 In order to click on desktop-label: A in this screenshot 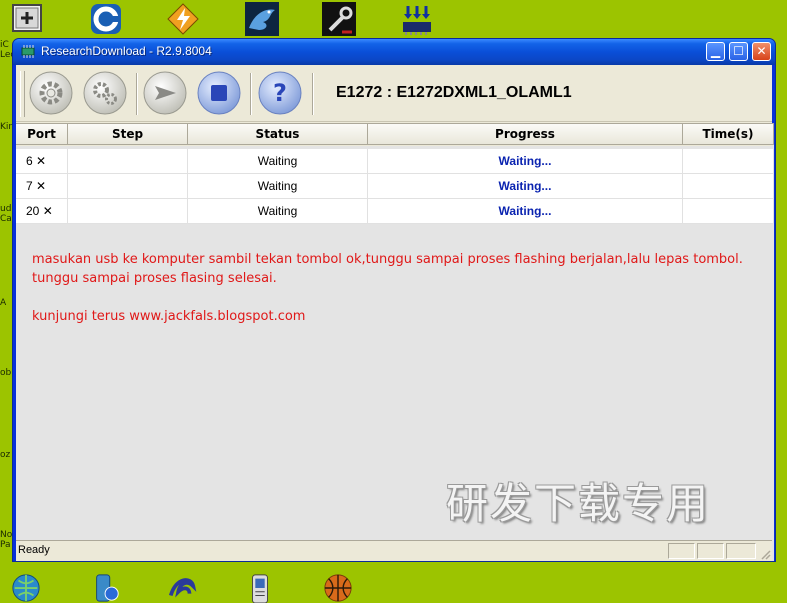, I will do `click(3, 303)`.